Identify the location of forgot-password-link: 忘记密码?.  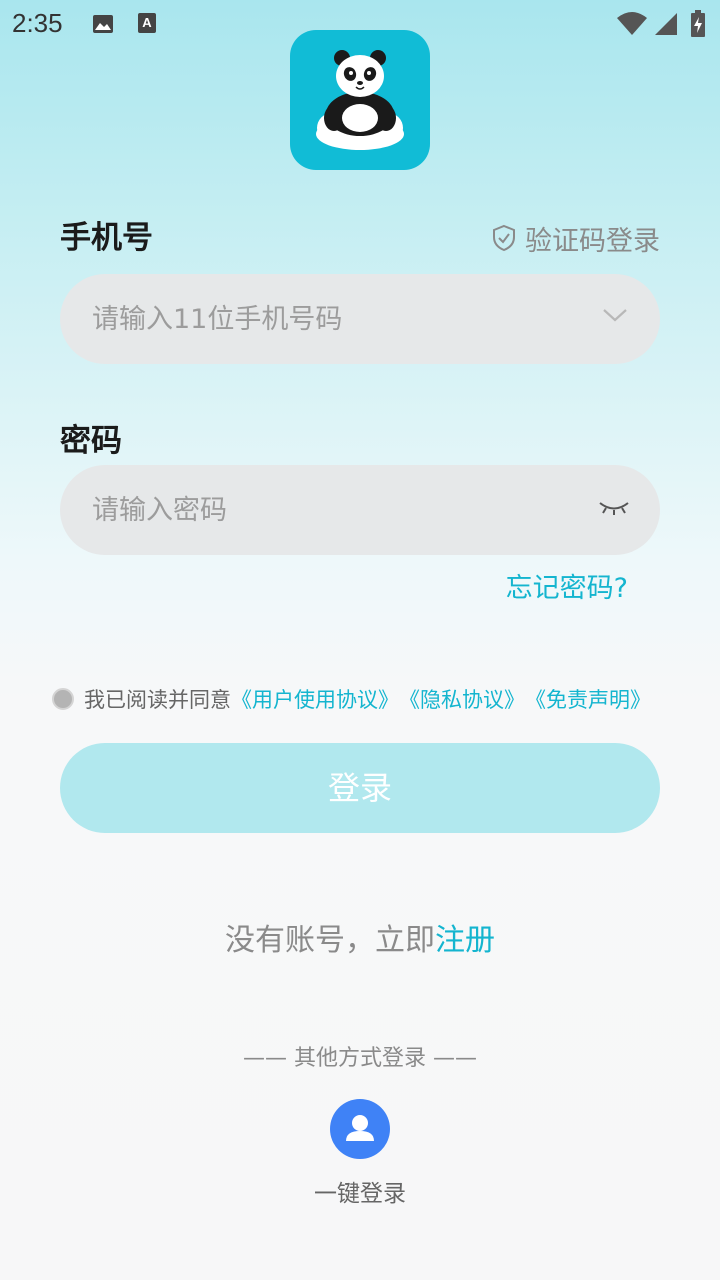
(567, 585).